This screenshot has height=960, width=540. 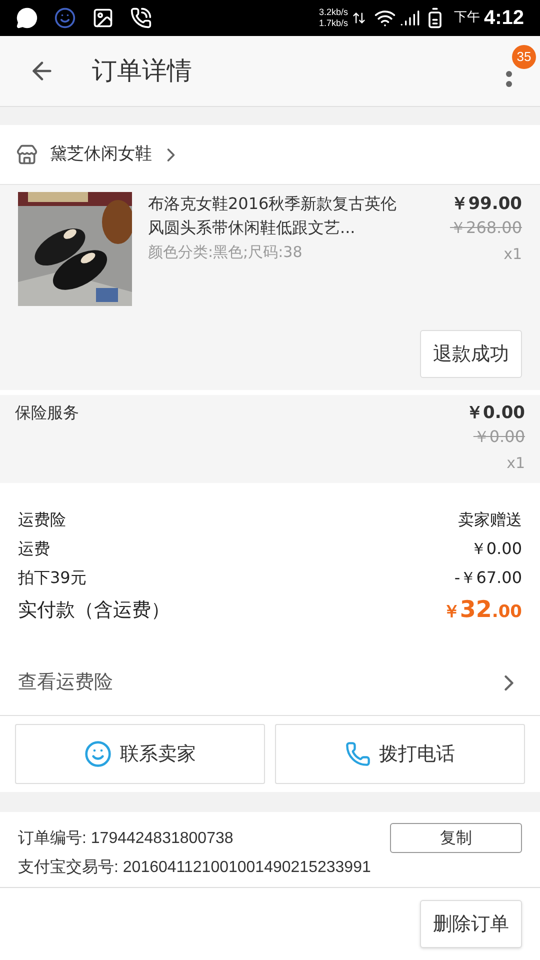 I want to click on image-icon, so click(x=103, y=18).